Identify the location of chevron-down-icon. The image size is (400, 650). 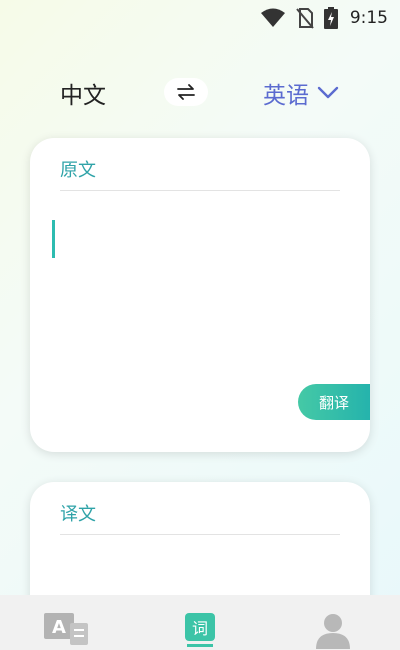
(328, 92).